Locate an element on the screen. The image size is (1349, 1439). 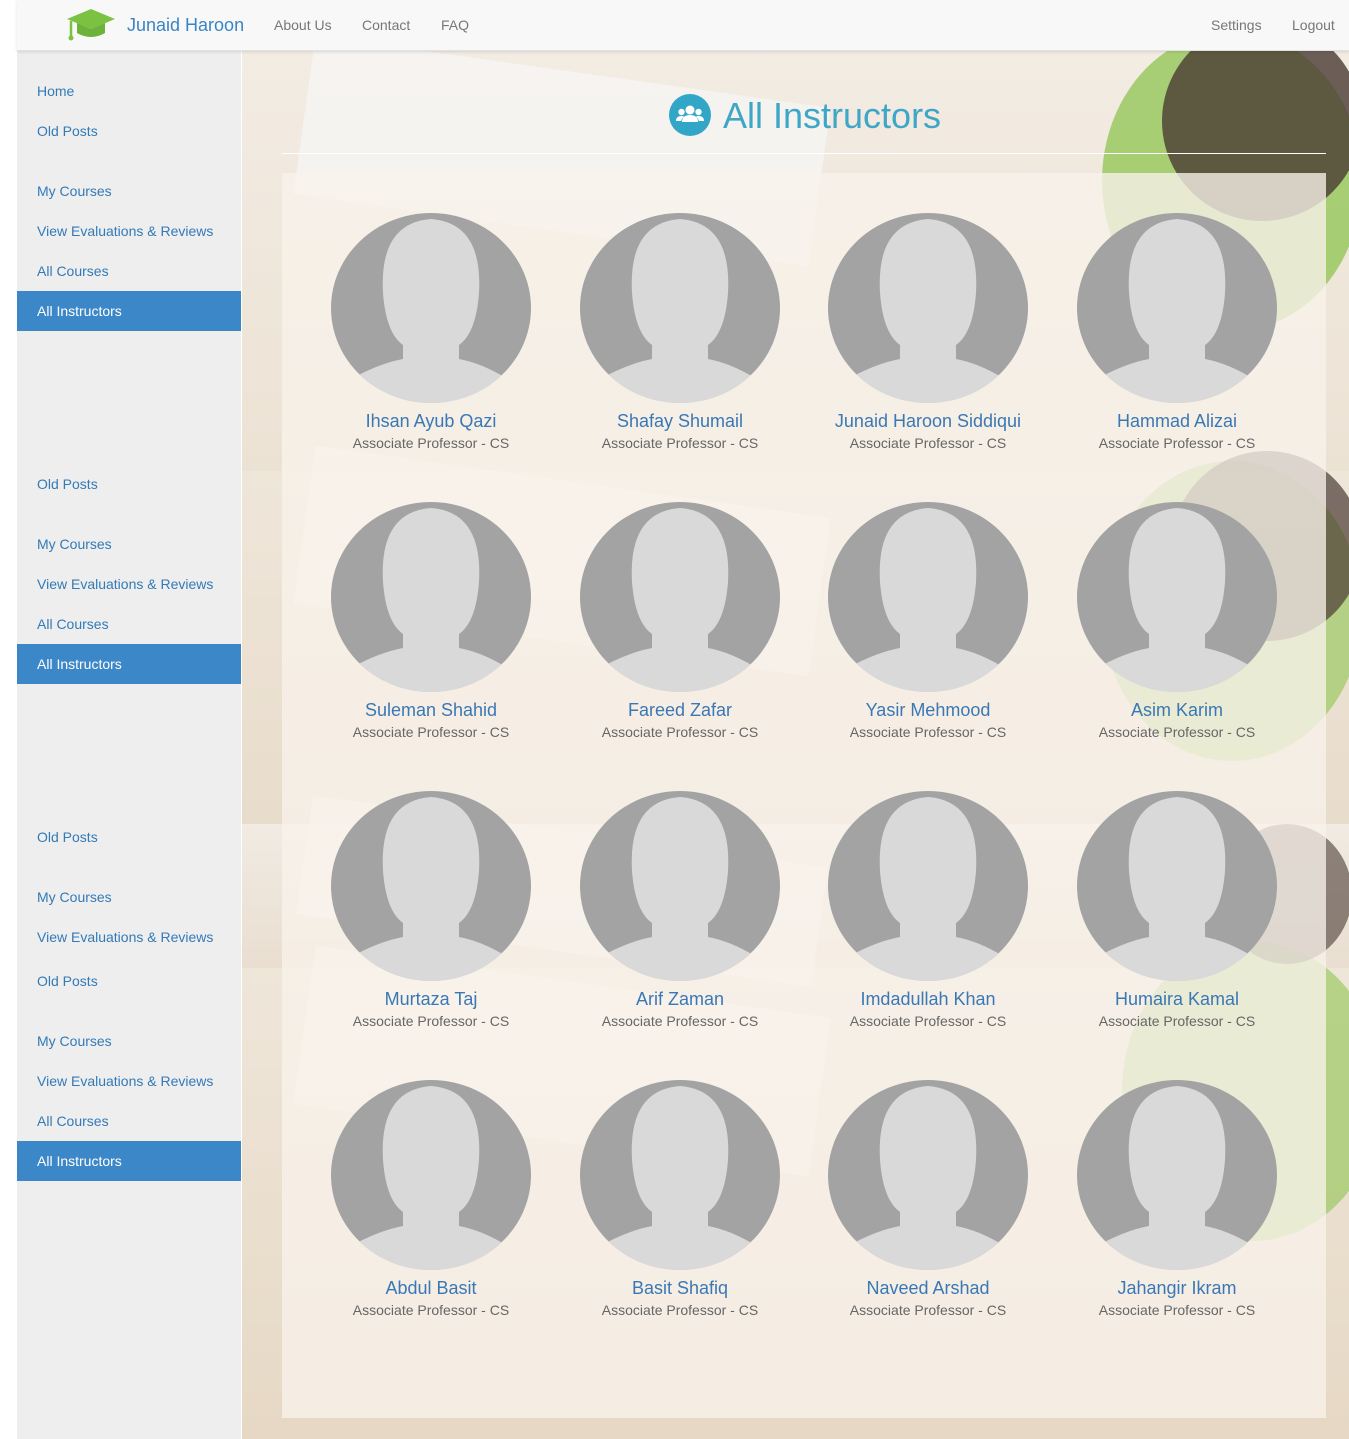
instructor-card: Ihsan Ayub Qazi Associate Professor - CS is located at coordinates (431, 338).